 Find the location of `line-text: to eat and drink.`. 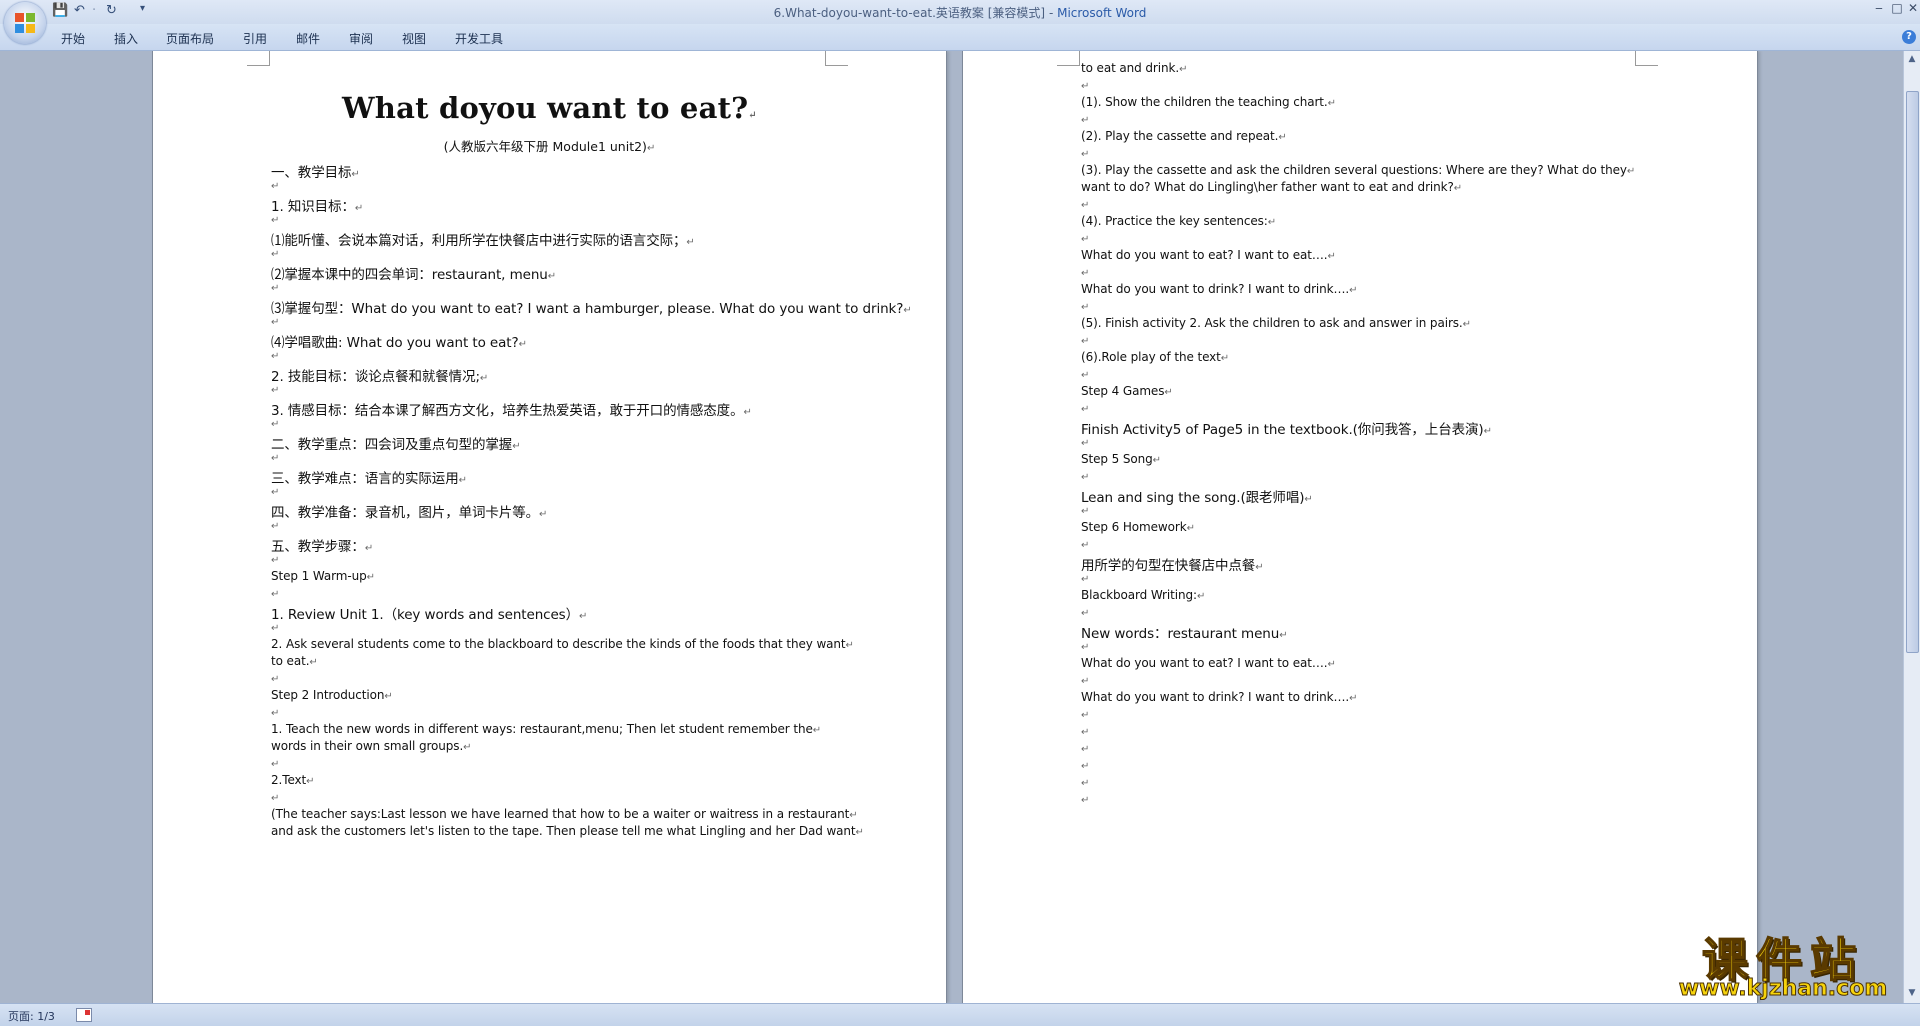

line-text: to eat and drink. is located at coordinates (1130, 68).